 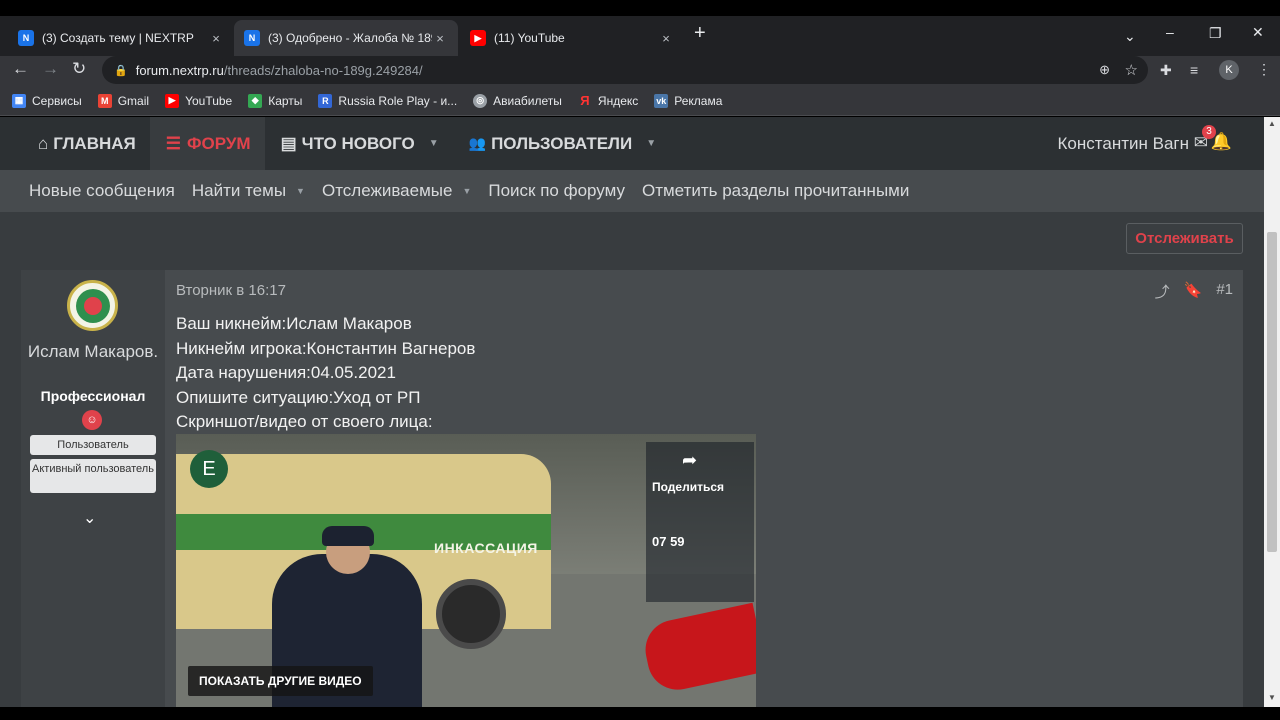 What do you see at coordinates (298, 397) in the screenshot?
I see `post-line: Опишите ситуацию:Уход от РП` at bounding box center [298, 397].